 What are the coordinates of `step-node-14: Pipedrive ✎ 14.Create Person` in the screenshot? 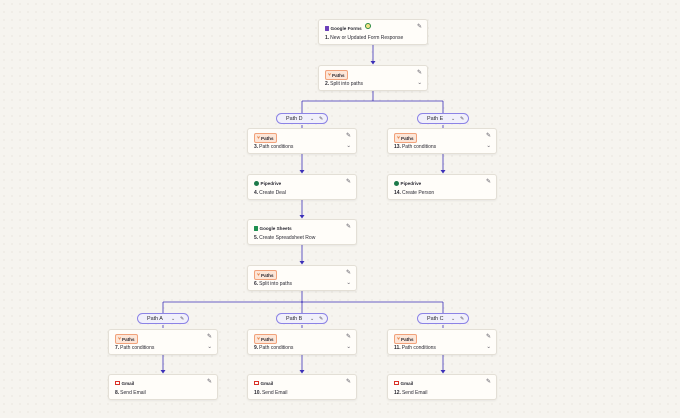 It's located at (442, 187).